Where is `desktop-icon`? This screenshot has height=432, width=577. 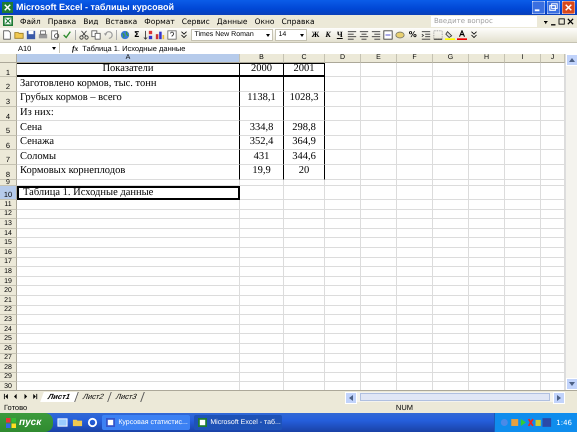
desktop-icon is located at coordinates (62, 422).